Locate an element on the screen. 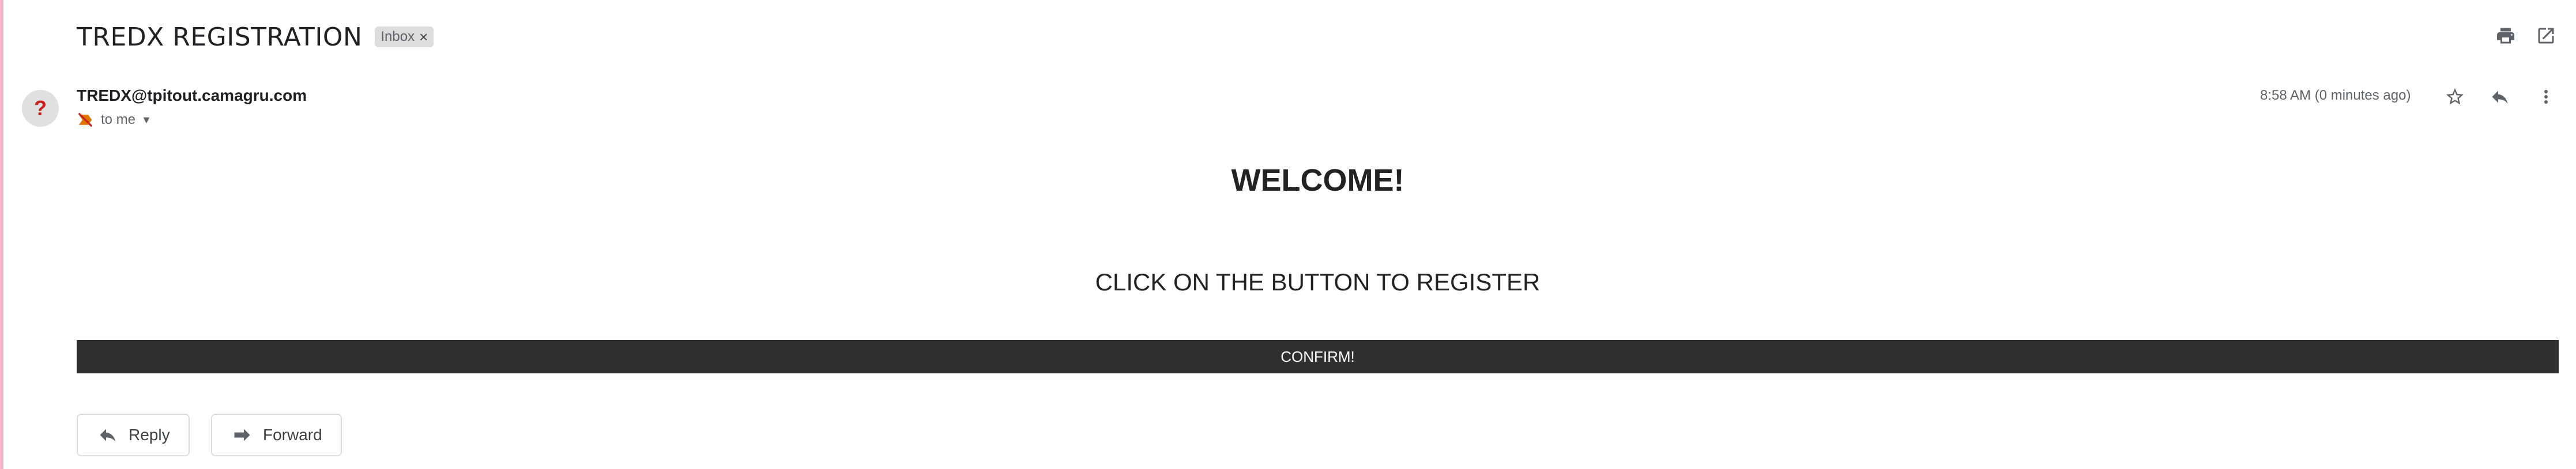  register-instruction: CLICK ON THE BUTTON TO REGISTER is located at coordinates (1318, 282).